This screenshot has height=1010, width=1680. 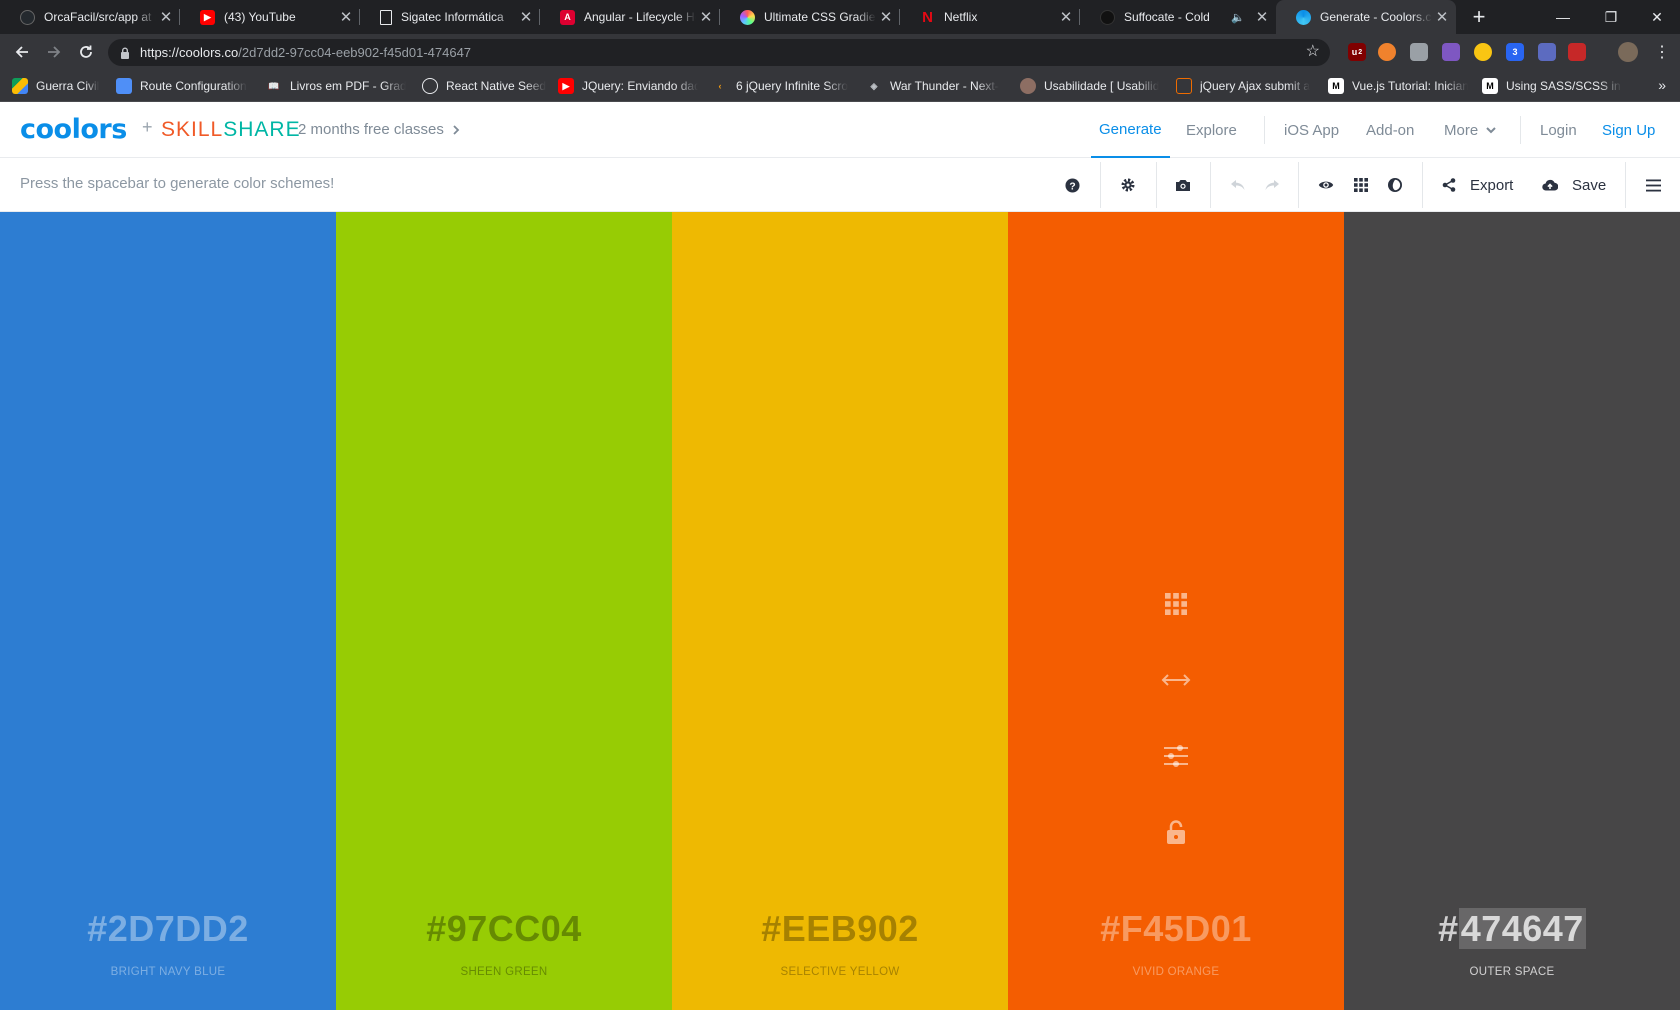 I want to click on browser-tab: N Netflix ✕, so click(x=990, y=17).